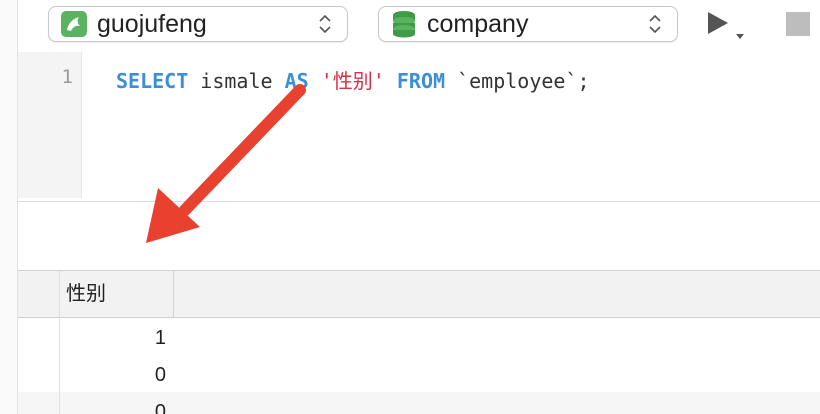 The width and height of the screenshot is (820, 414). Describe the element at coordinates (421, 81) in the screenshot. I see `keyword-from: FROM` at that location.